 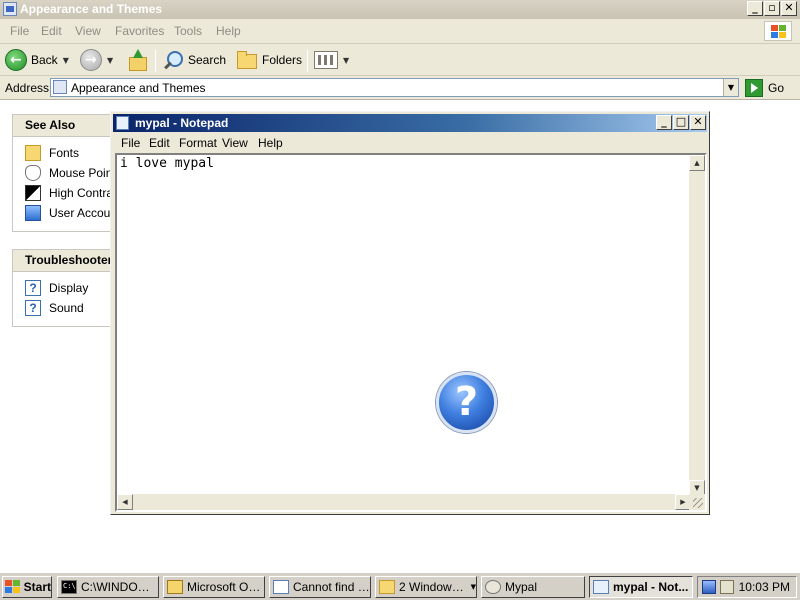 What do you see at coordinates (697, 502) in the screenshot?
I see `resize-grip-icon` at bounding box center [697, 502].